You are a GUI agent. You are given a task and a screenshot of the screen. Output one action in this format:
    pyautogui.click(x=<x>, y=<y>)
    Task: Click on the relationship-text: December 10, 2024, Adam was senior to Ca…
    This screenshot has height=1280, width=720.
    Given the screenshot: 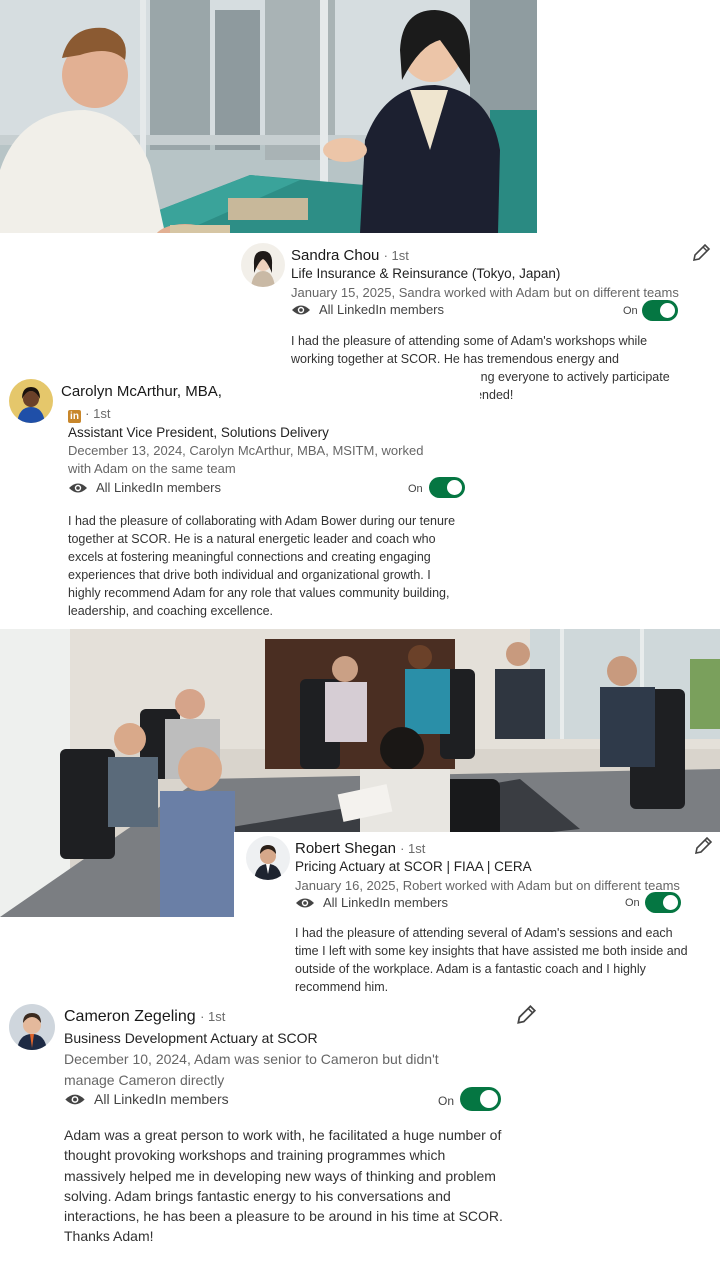 What is the action you would take?
    pyautogui.click(x=251, y=1069)
    